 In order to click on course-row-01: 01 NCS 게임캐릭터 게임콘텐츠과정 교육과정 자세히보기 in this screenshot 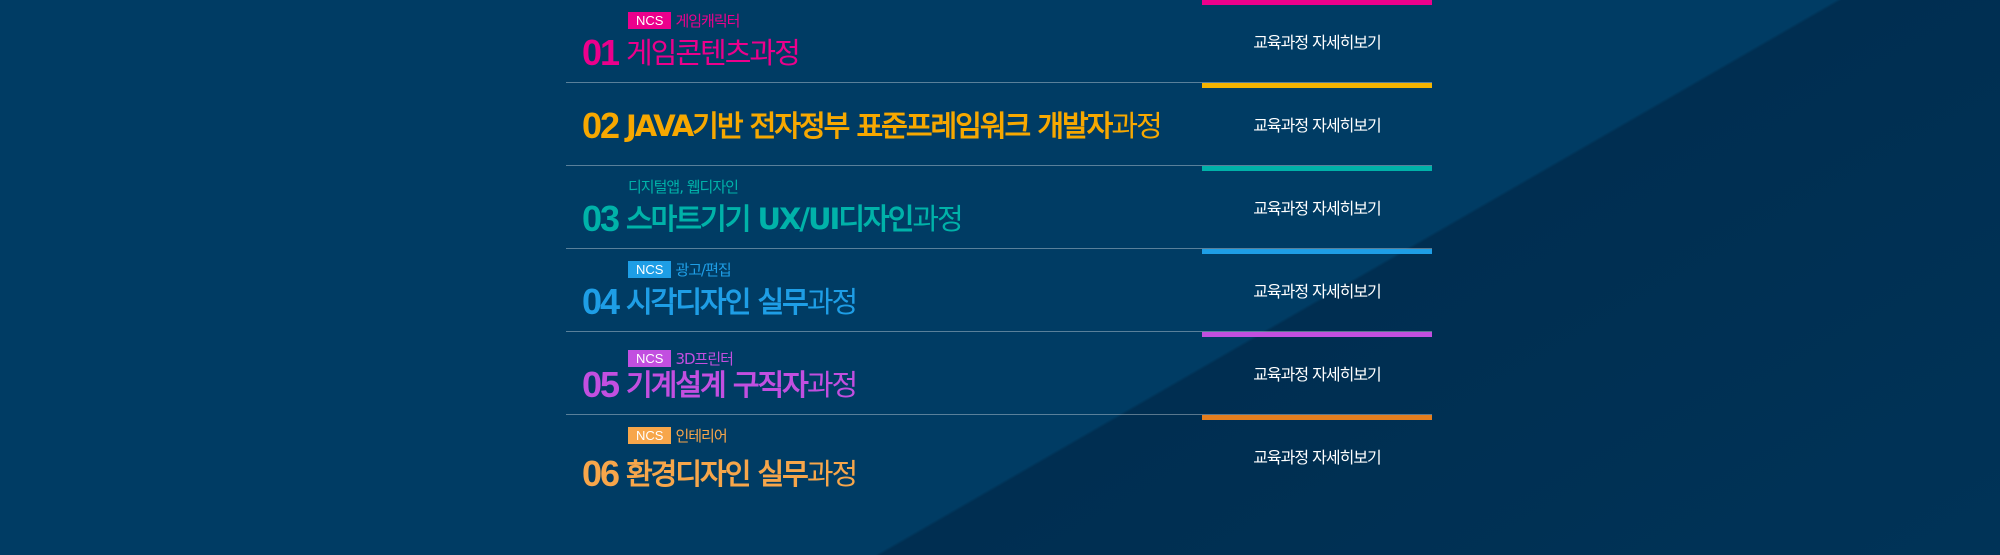, I will do `click(999, 41)`.